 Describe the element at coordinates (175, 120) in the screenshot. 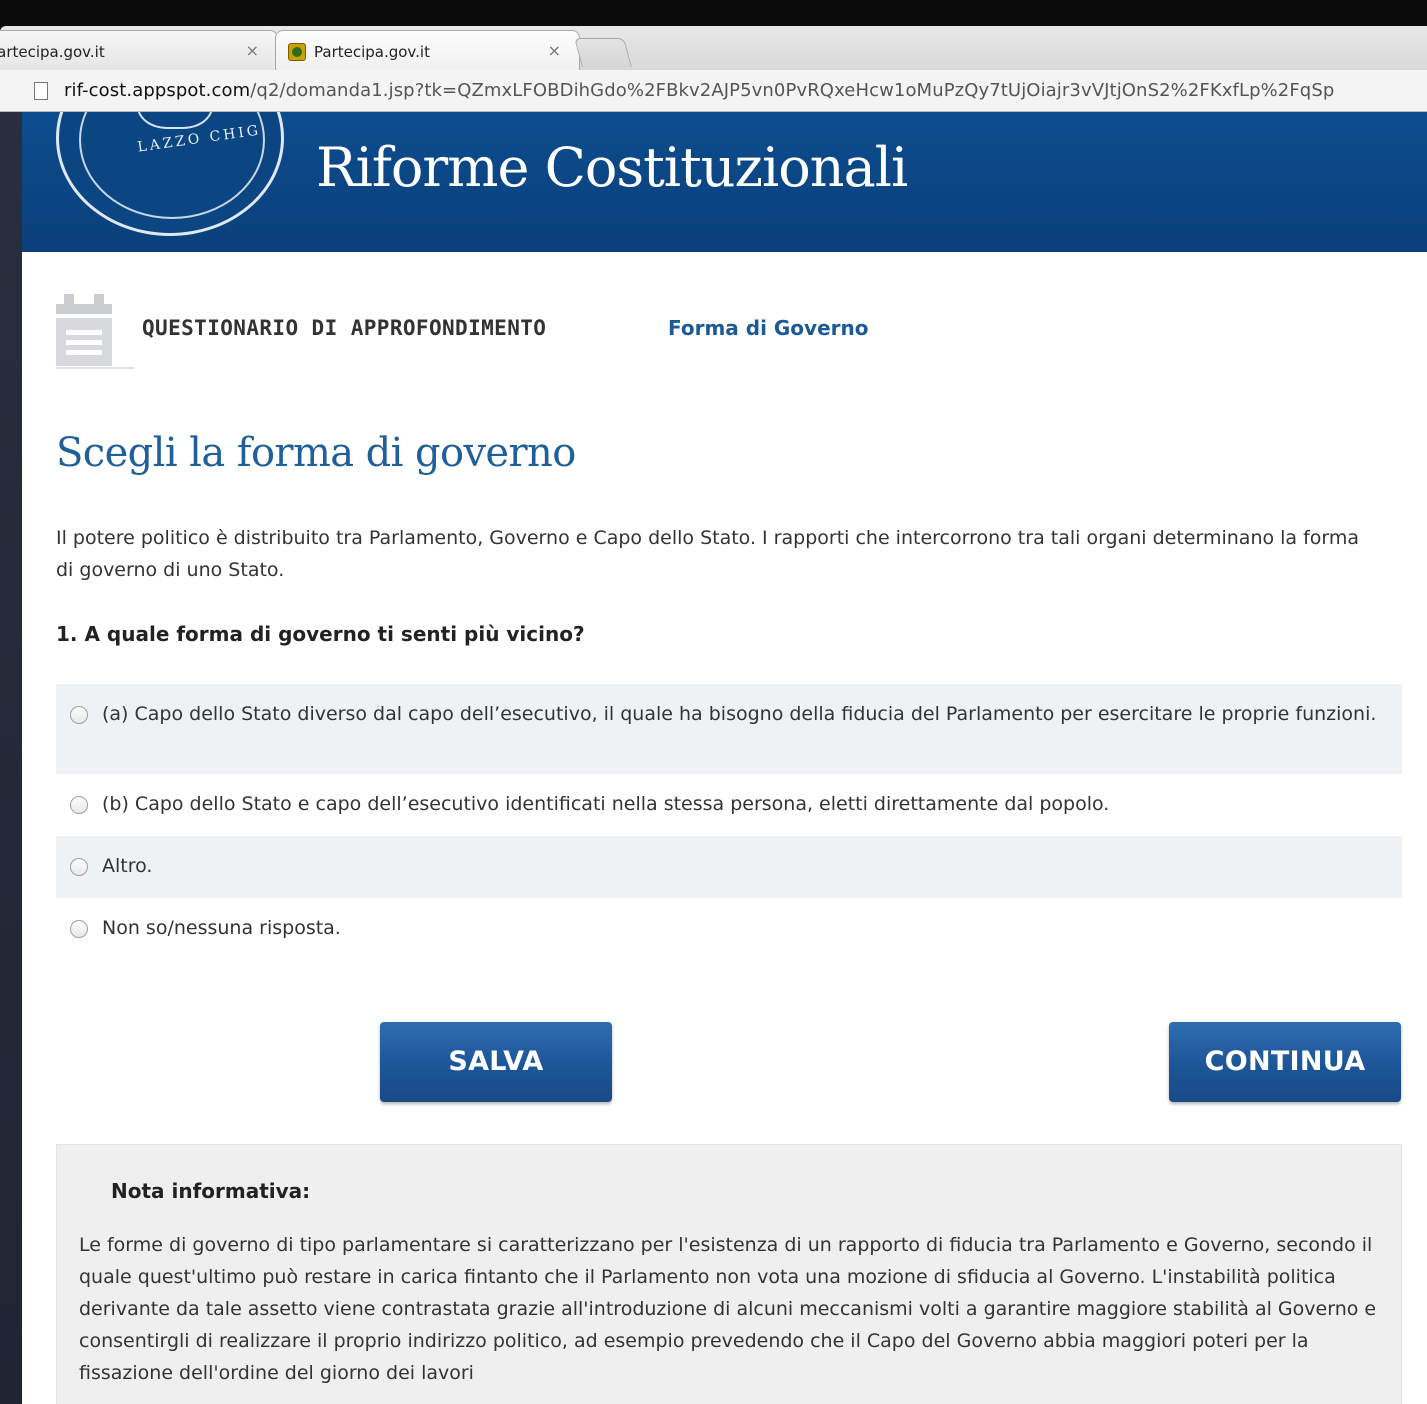

I see `emblem-icon` at that location.